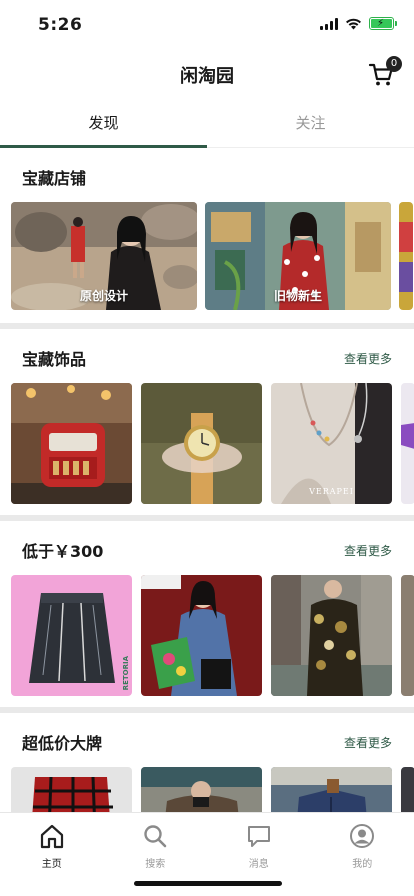 This screenshot has height=896, width=414. What do you see at coordinates (126, 672) in the screenshot?
I see `image-side-text: RETORIA` at bounding box center [126, 672].